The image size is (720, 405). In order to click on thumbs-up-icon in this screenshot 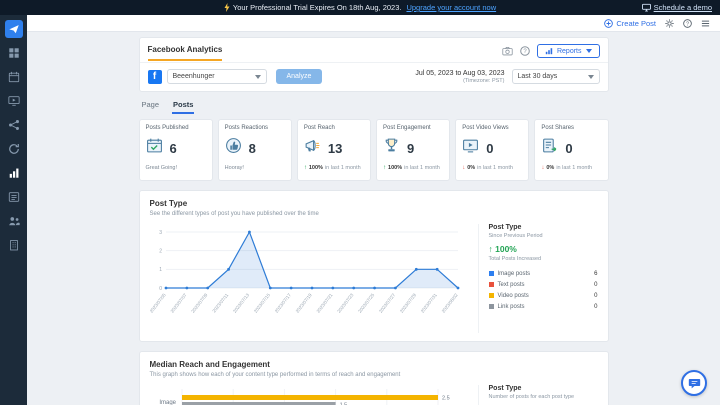, I will do `click(233, 148)`.